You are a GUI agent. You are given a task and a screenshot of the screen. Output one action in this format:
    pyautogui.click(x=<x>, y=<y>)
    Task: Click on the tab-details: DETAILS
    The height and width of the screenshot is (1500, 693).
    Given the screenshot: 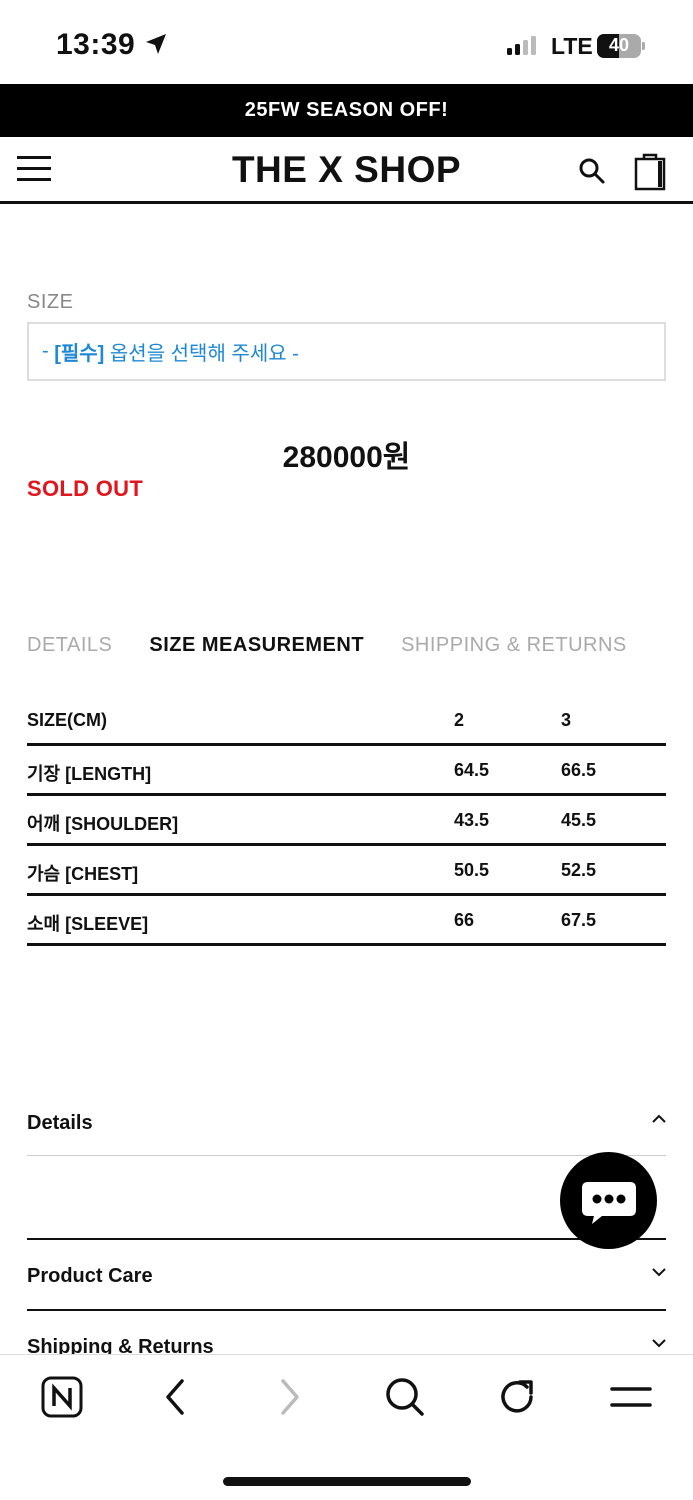 What is the action you would take?
    pyautogui.click(x=69, y=645)
    